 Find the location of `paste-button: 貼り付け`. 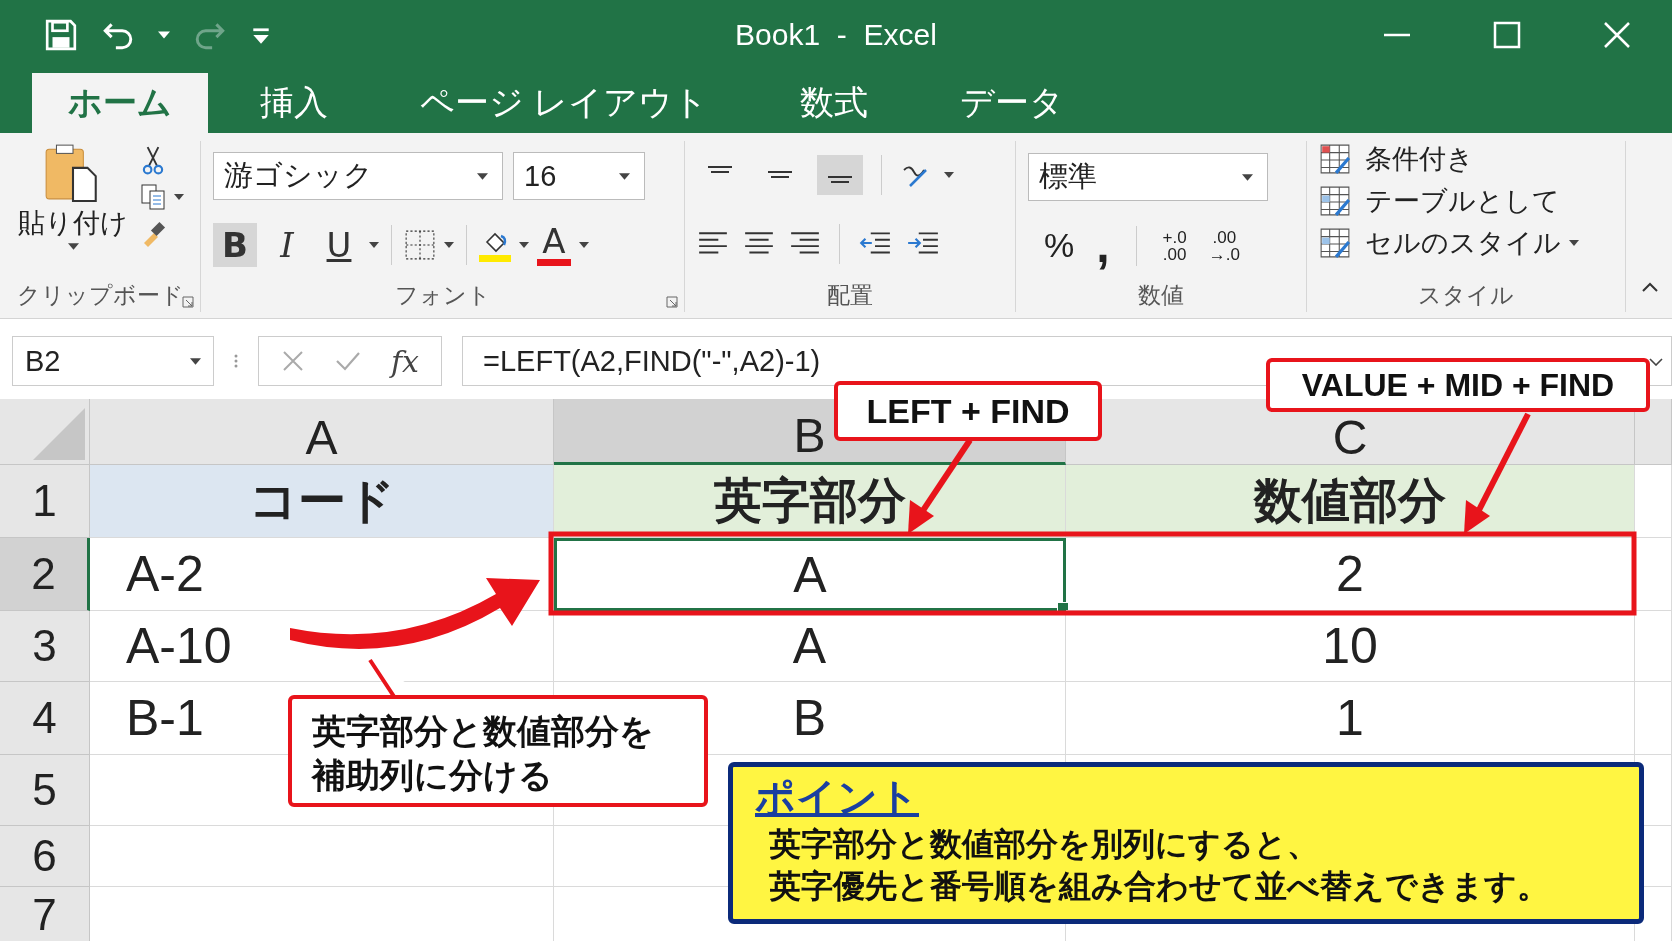

paste-button: 貼り付け is located at coordinates (73, 223).